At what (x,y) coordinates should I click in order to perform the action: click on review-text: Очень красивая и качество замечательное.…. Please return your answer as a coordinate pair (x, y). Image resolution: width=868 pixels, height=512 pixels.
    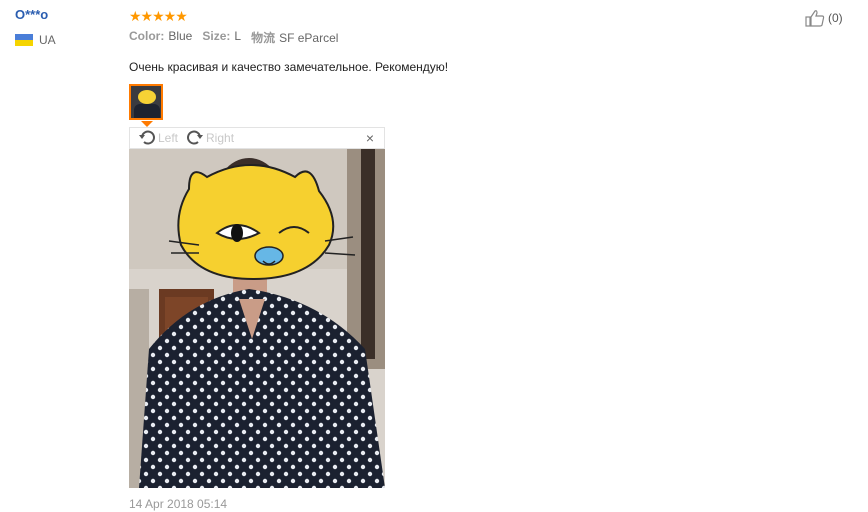
    Looking at the image, I should click on (289, 67).